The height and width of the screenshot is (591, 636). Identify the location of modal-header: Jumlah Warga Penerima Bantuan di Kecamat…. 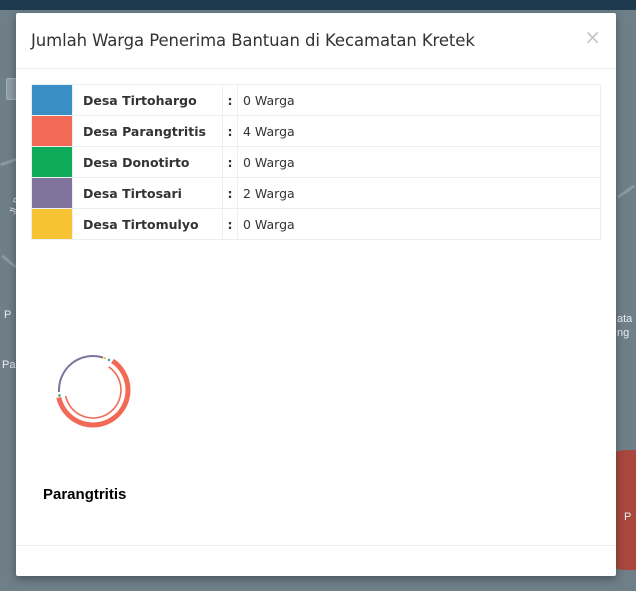
(316, 41).